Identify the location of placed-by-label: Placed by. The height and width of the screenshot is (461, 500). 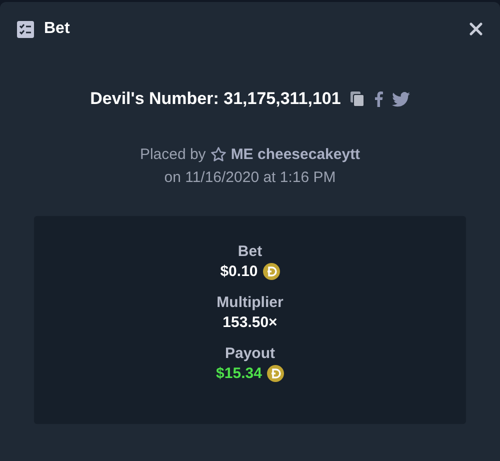
(173, 154).